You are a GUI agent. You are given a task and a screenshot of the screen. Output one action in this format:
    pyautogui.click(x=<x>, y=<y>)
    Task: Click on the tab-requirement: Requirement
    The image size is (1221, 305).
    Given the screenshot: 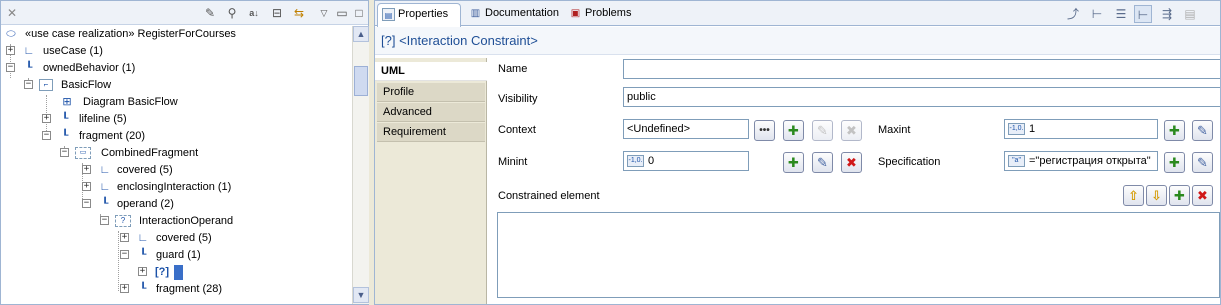 What is the action you would take?
    pyautogui.click(x=431, y=132)
    